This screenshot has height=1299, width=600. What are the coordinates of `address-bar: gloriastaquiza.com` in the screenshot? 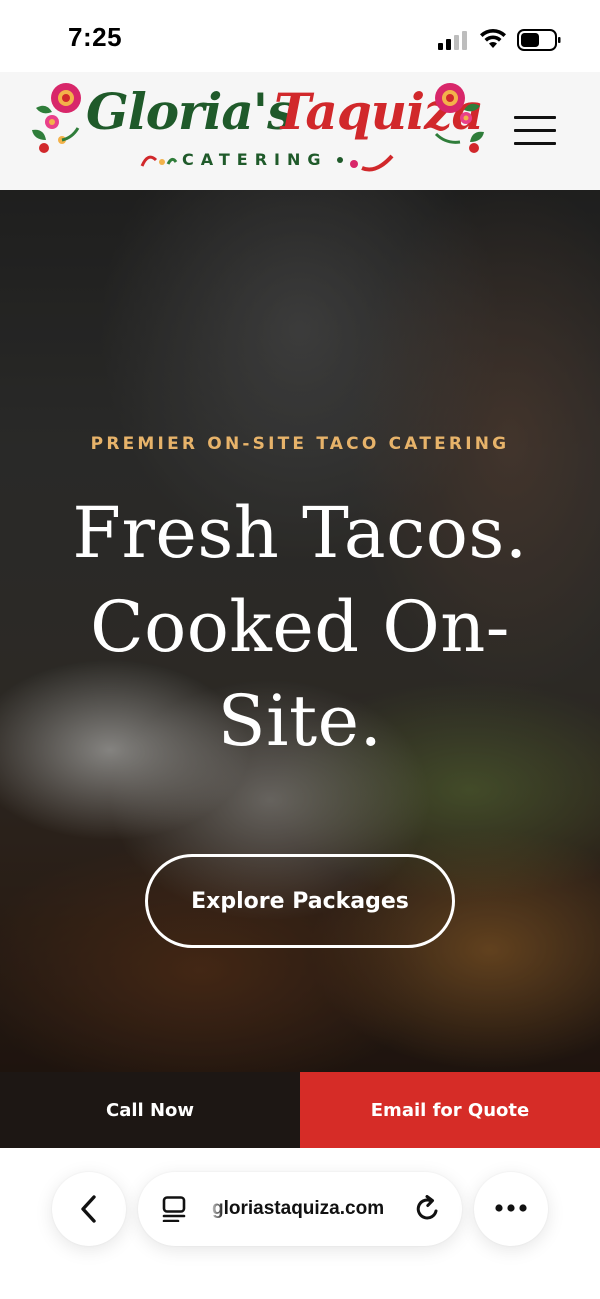 It's located at (300, 1209).